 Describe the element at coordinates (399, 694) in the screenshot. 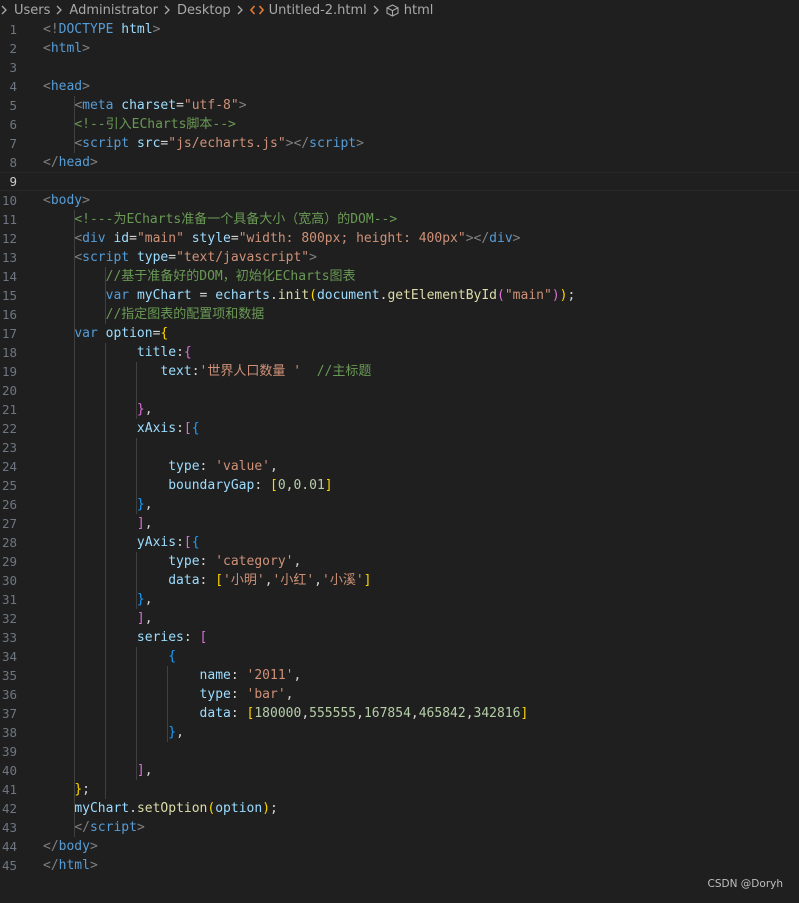

I see `code-line: 36 type: 'bar',` at that location.